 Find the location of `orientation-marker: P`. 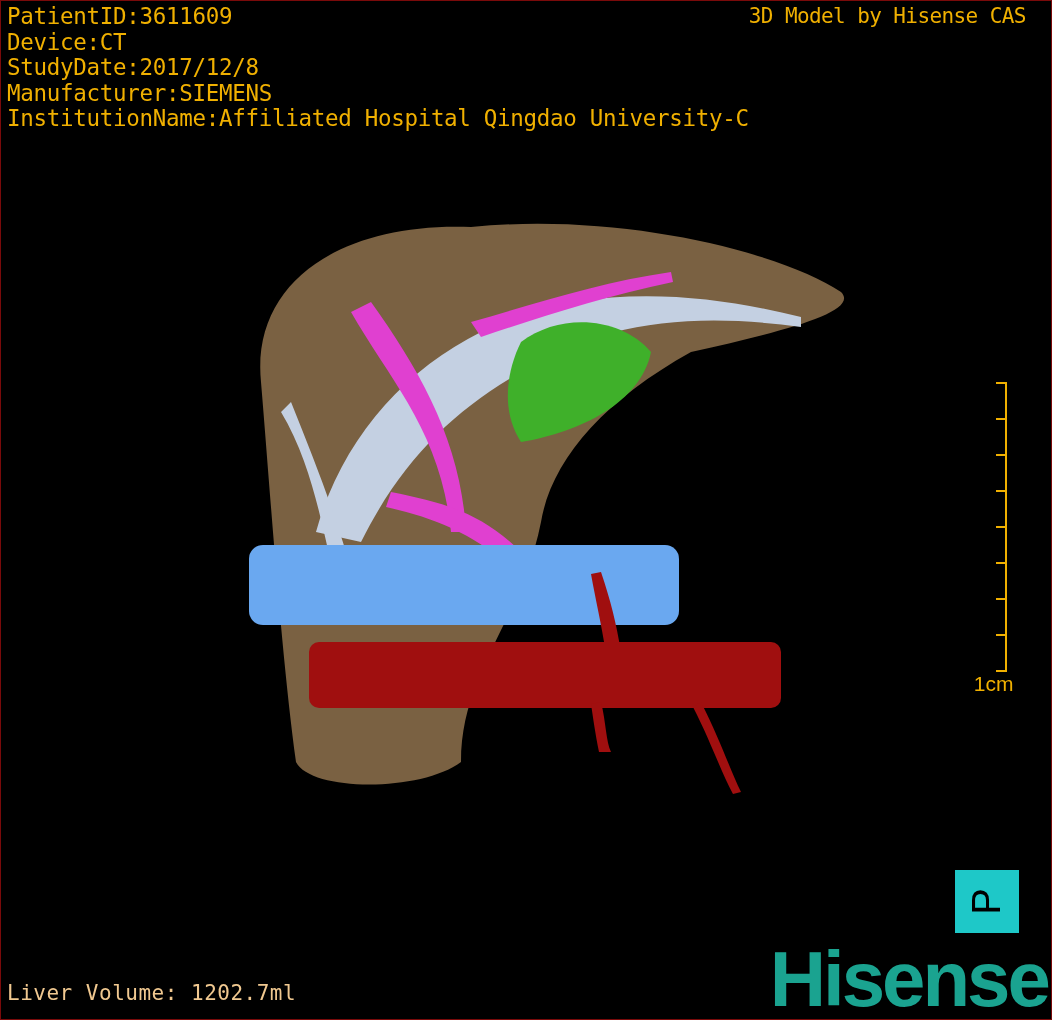

orientation-marker: P is located at coordinates (986, 901).